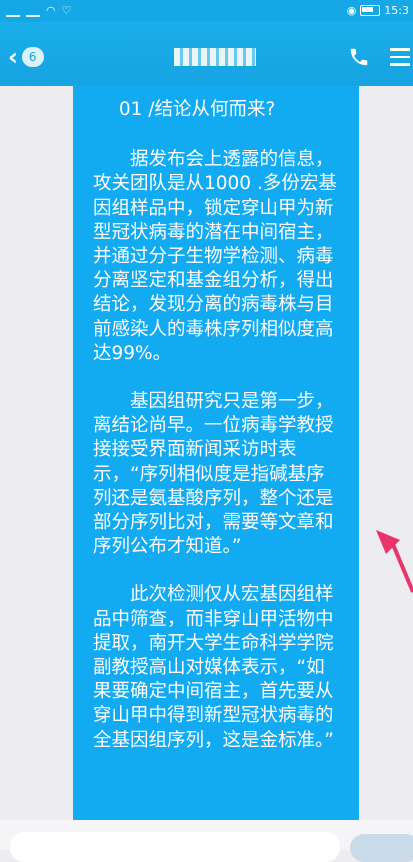  Describe the element at coordinates (396, 10) in the screenshot. I see `clock-time: 15:3` at that location.